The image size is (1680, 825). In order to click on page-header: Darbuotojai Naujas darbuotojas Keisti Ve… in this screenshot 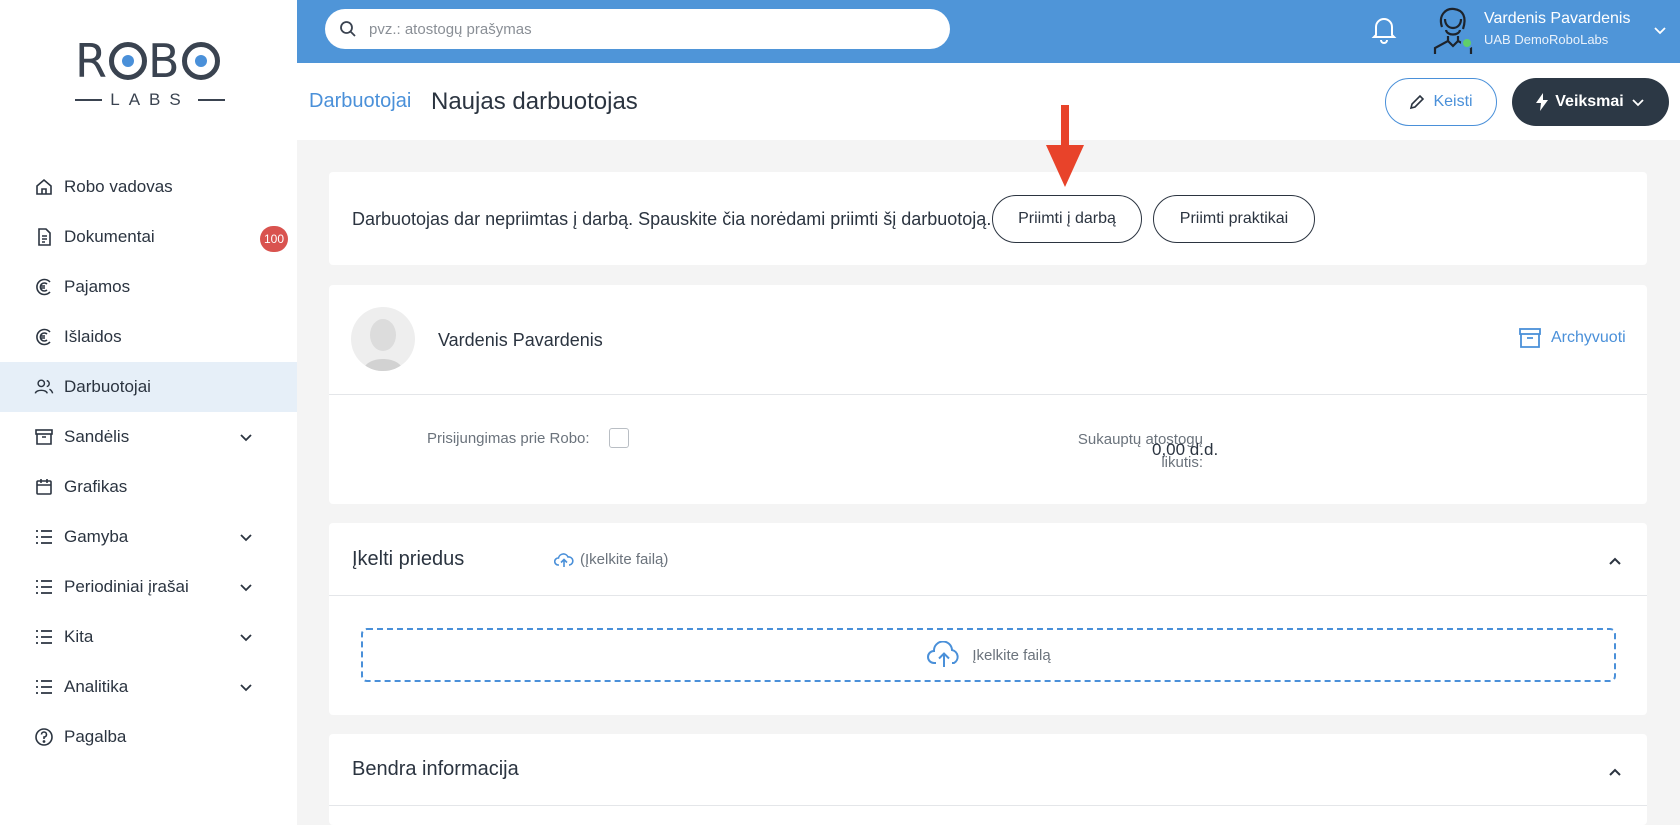, I will do `click(988, 101)`.